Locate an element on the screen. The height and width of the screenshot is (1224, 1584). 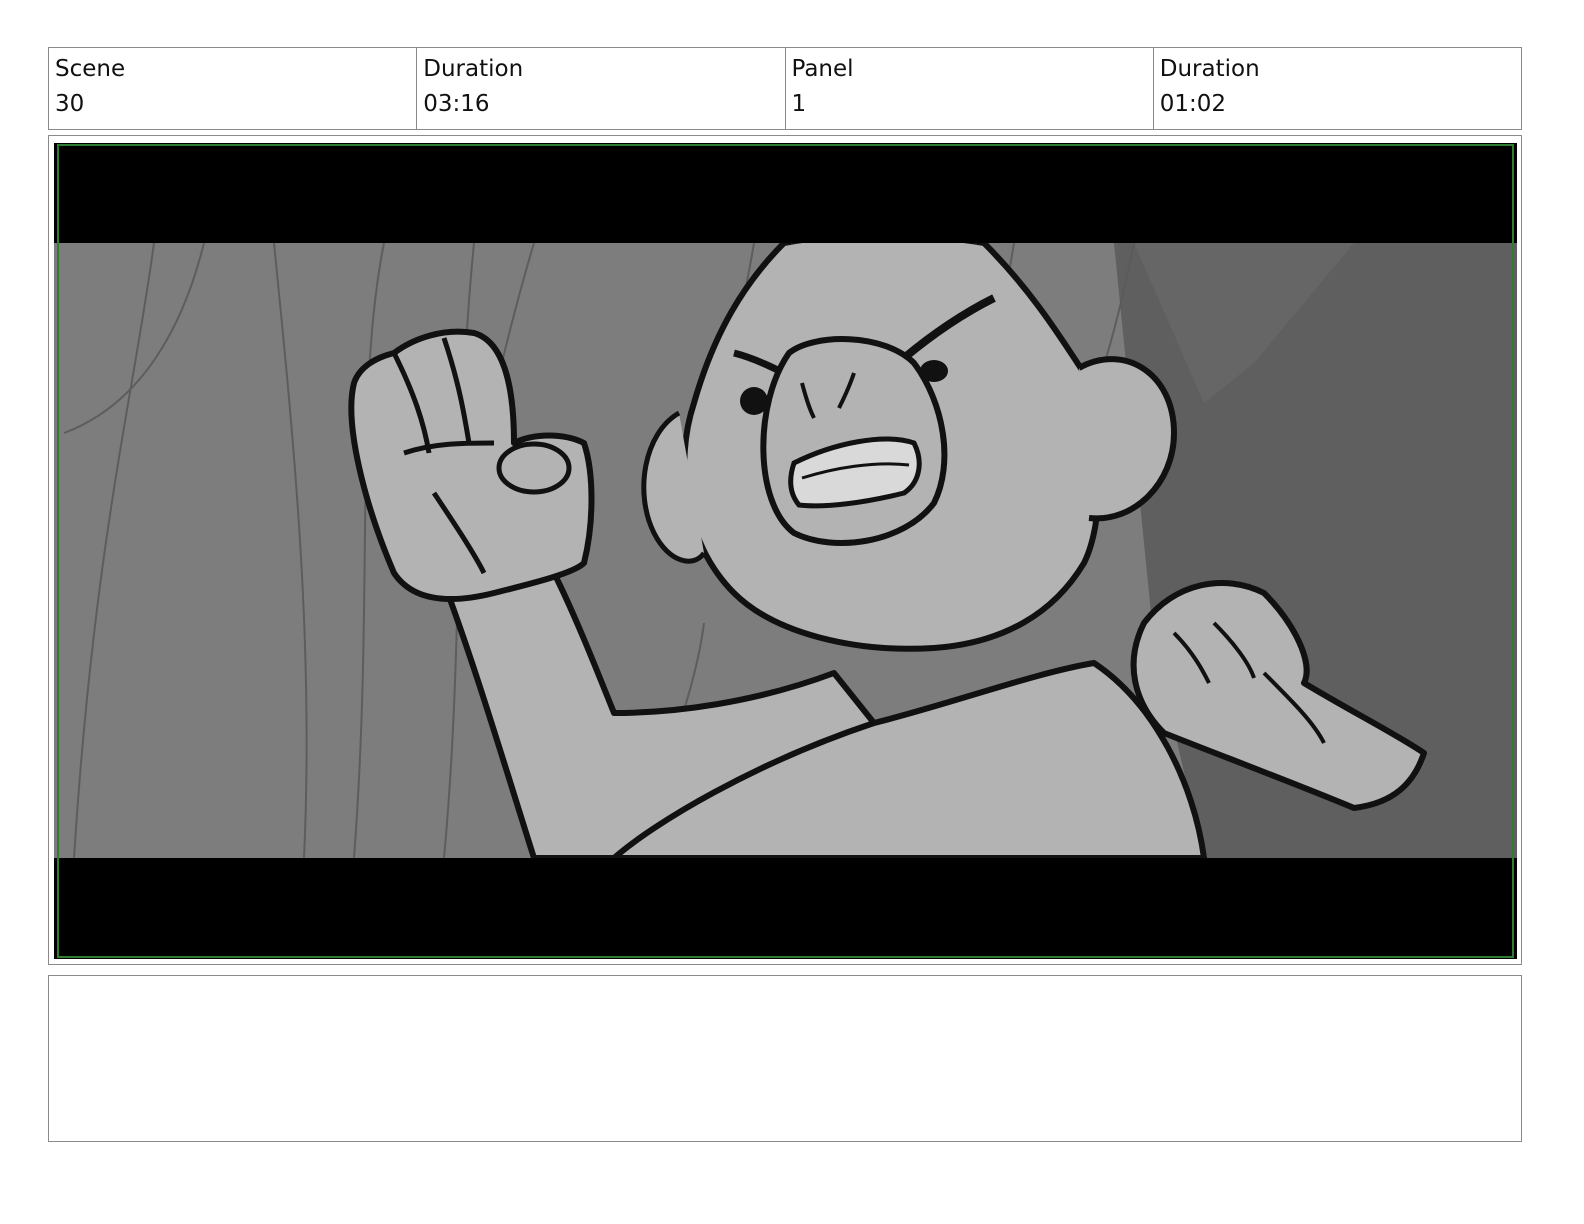
panel-label: Panel is located at coordinates (822, 69).